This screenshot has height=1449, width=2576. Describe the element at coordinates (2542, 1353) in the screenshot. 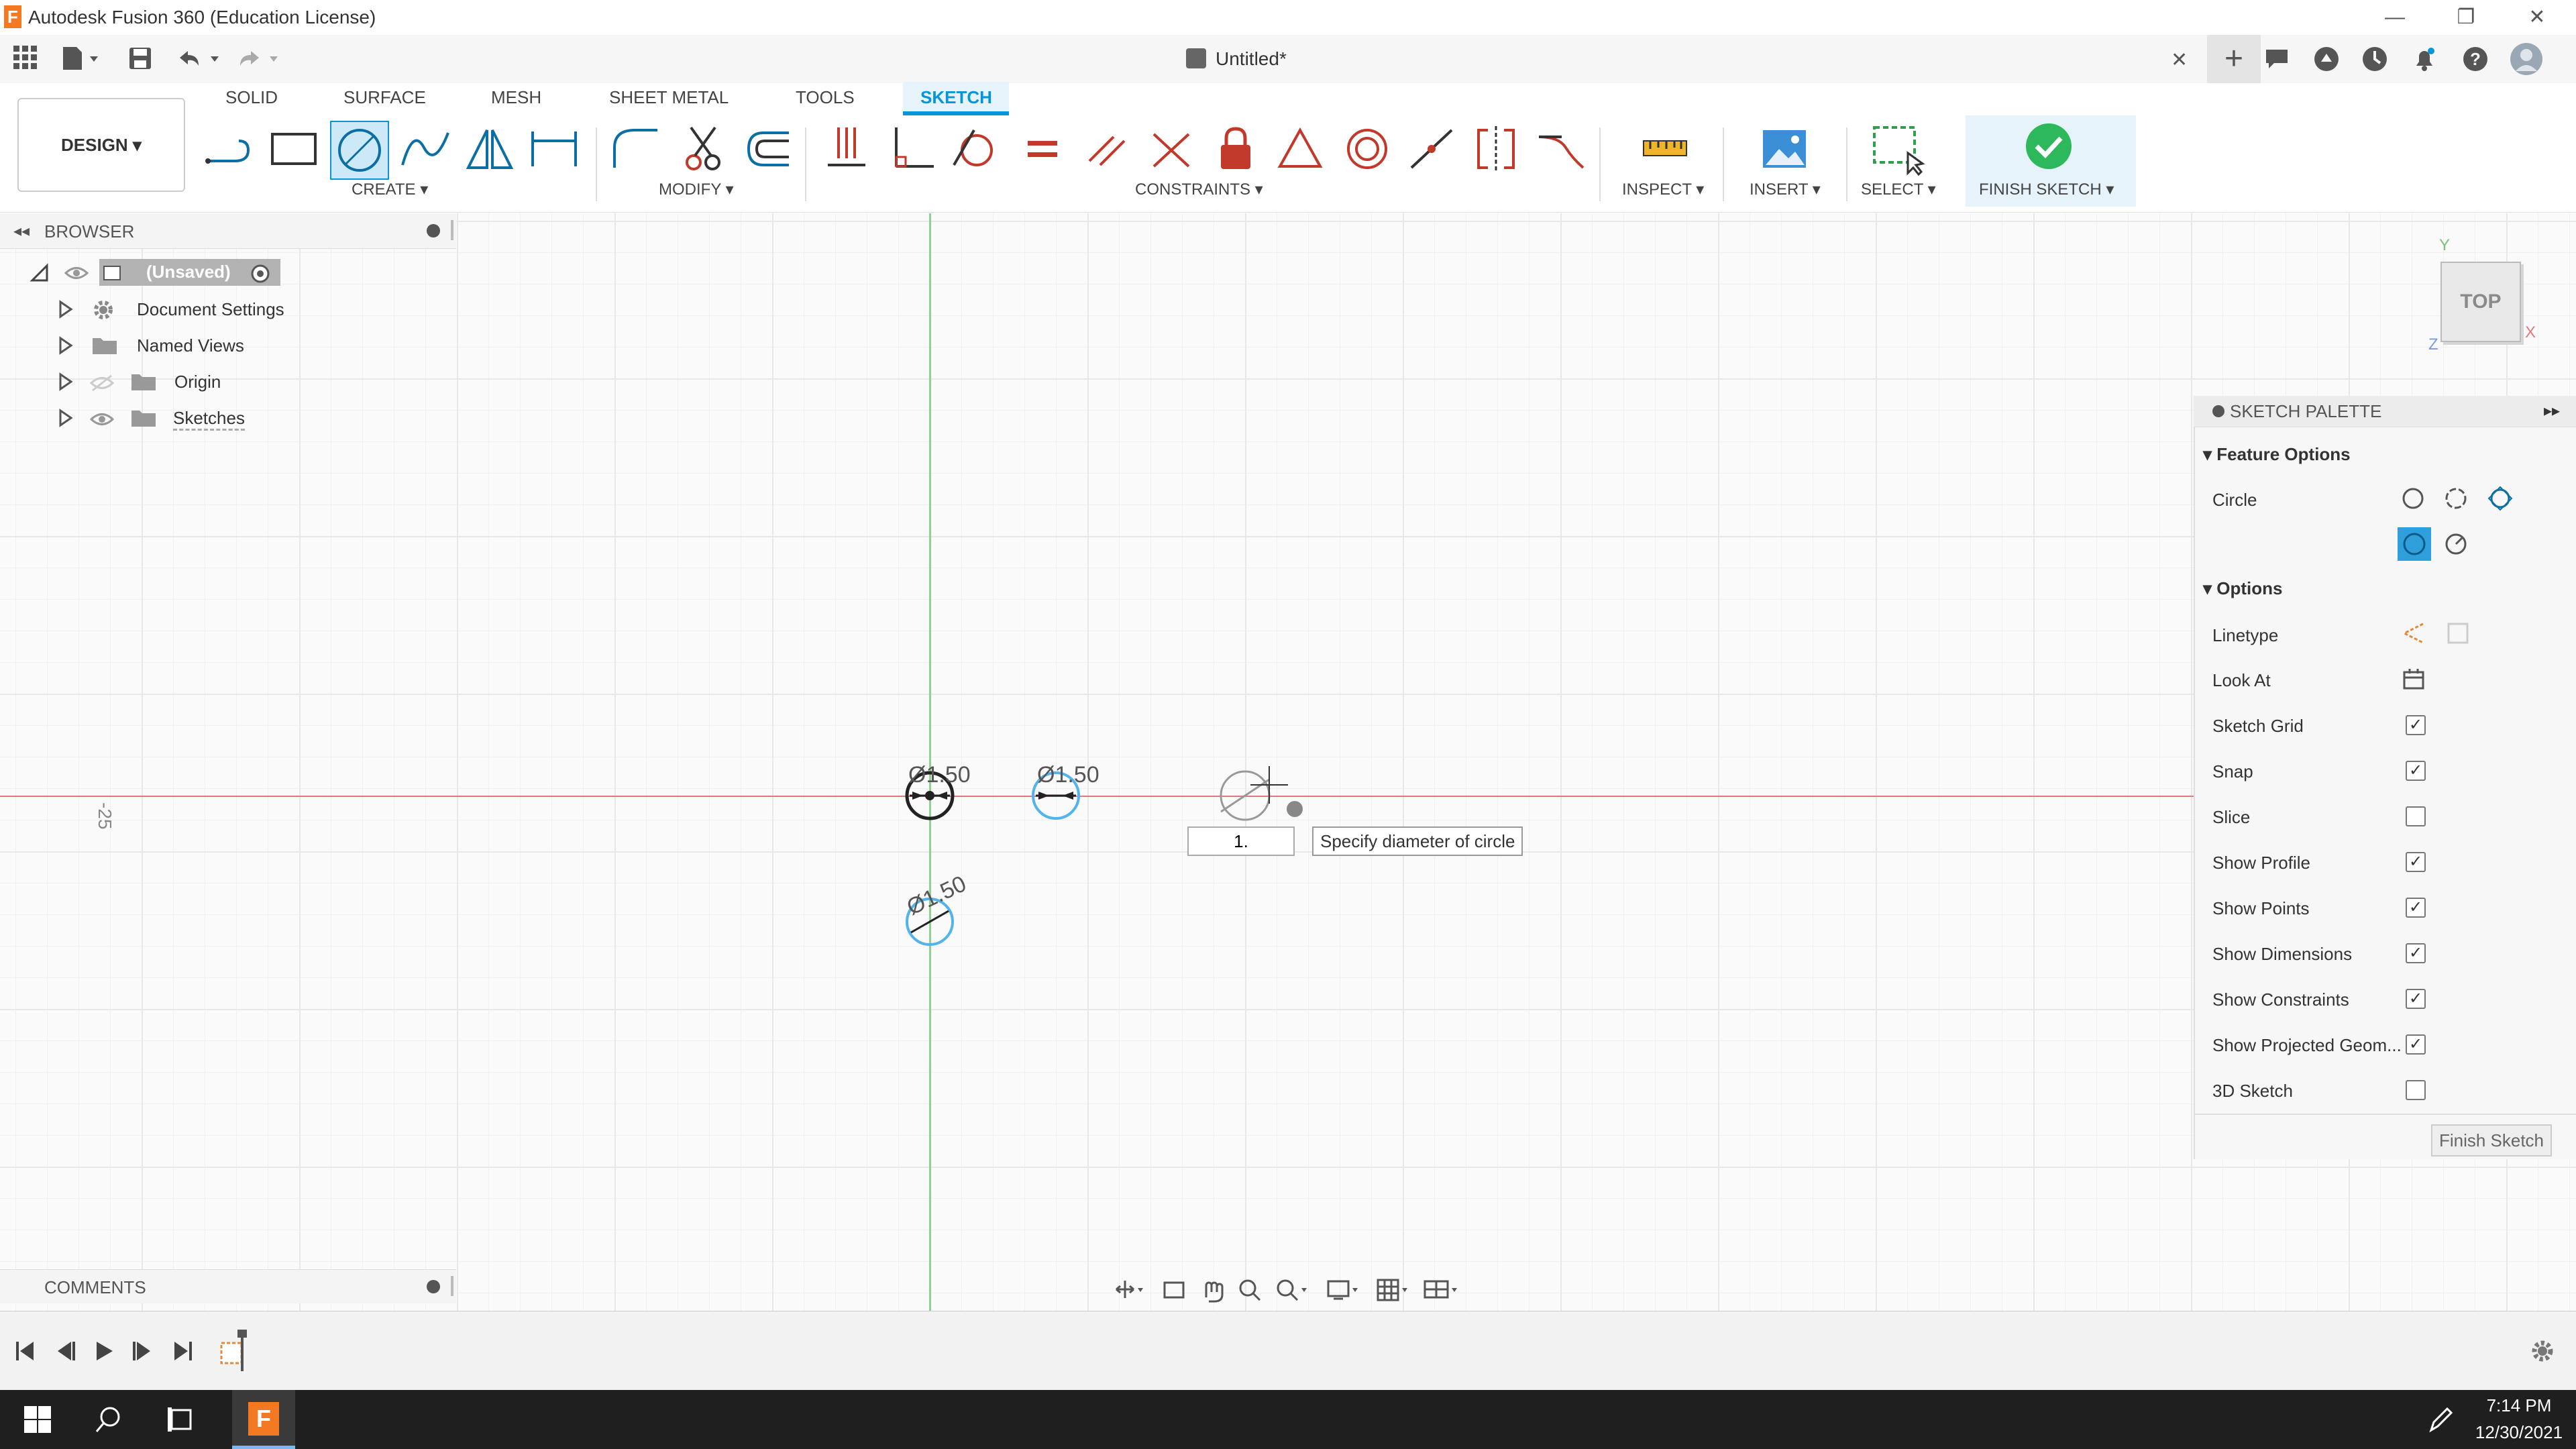

I see `timeline-settings-gear-icon` at that location.